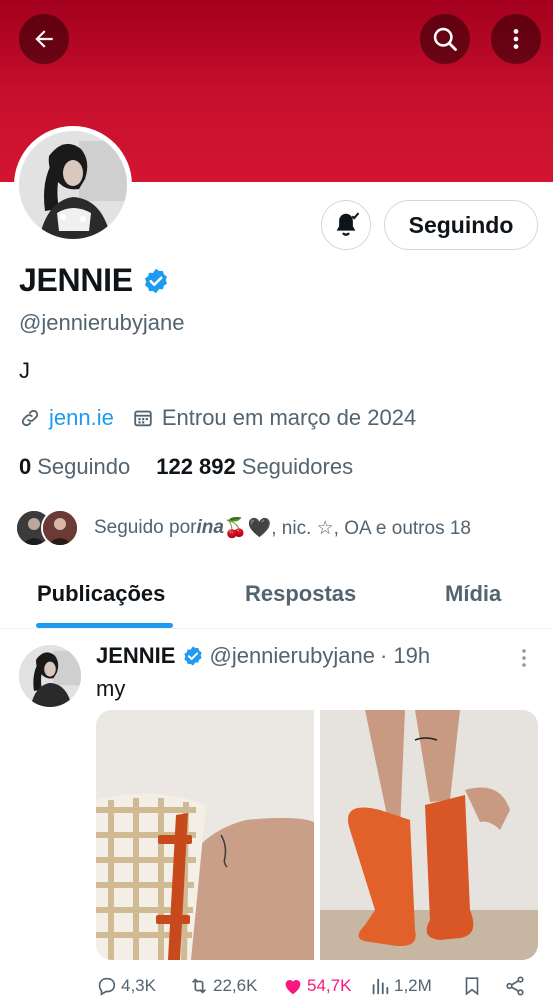 The width and height of the screenshot is (553, 1000). I want to click on profile-bio: J, so click(24, 370).